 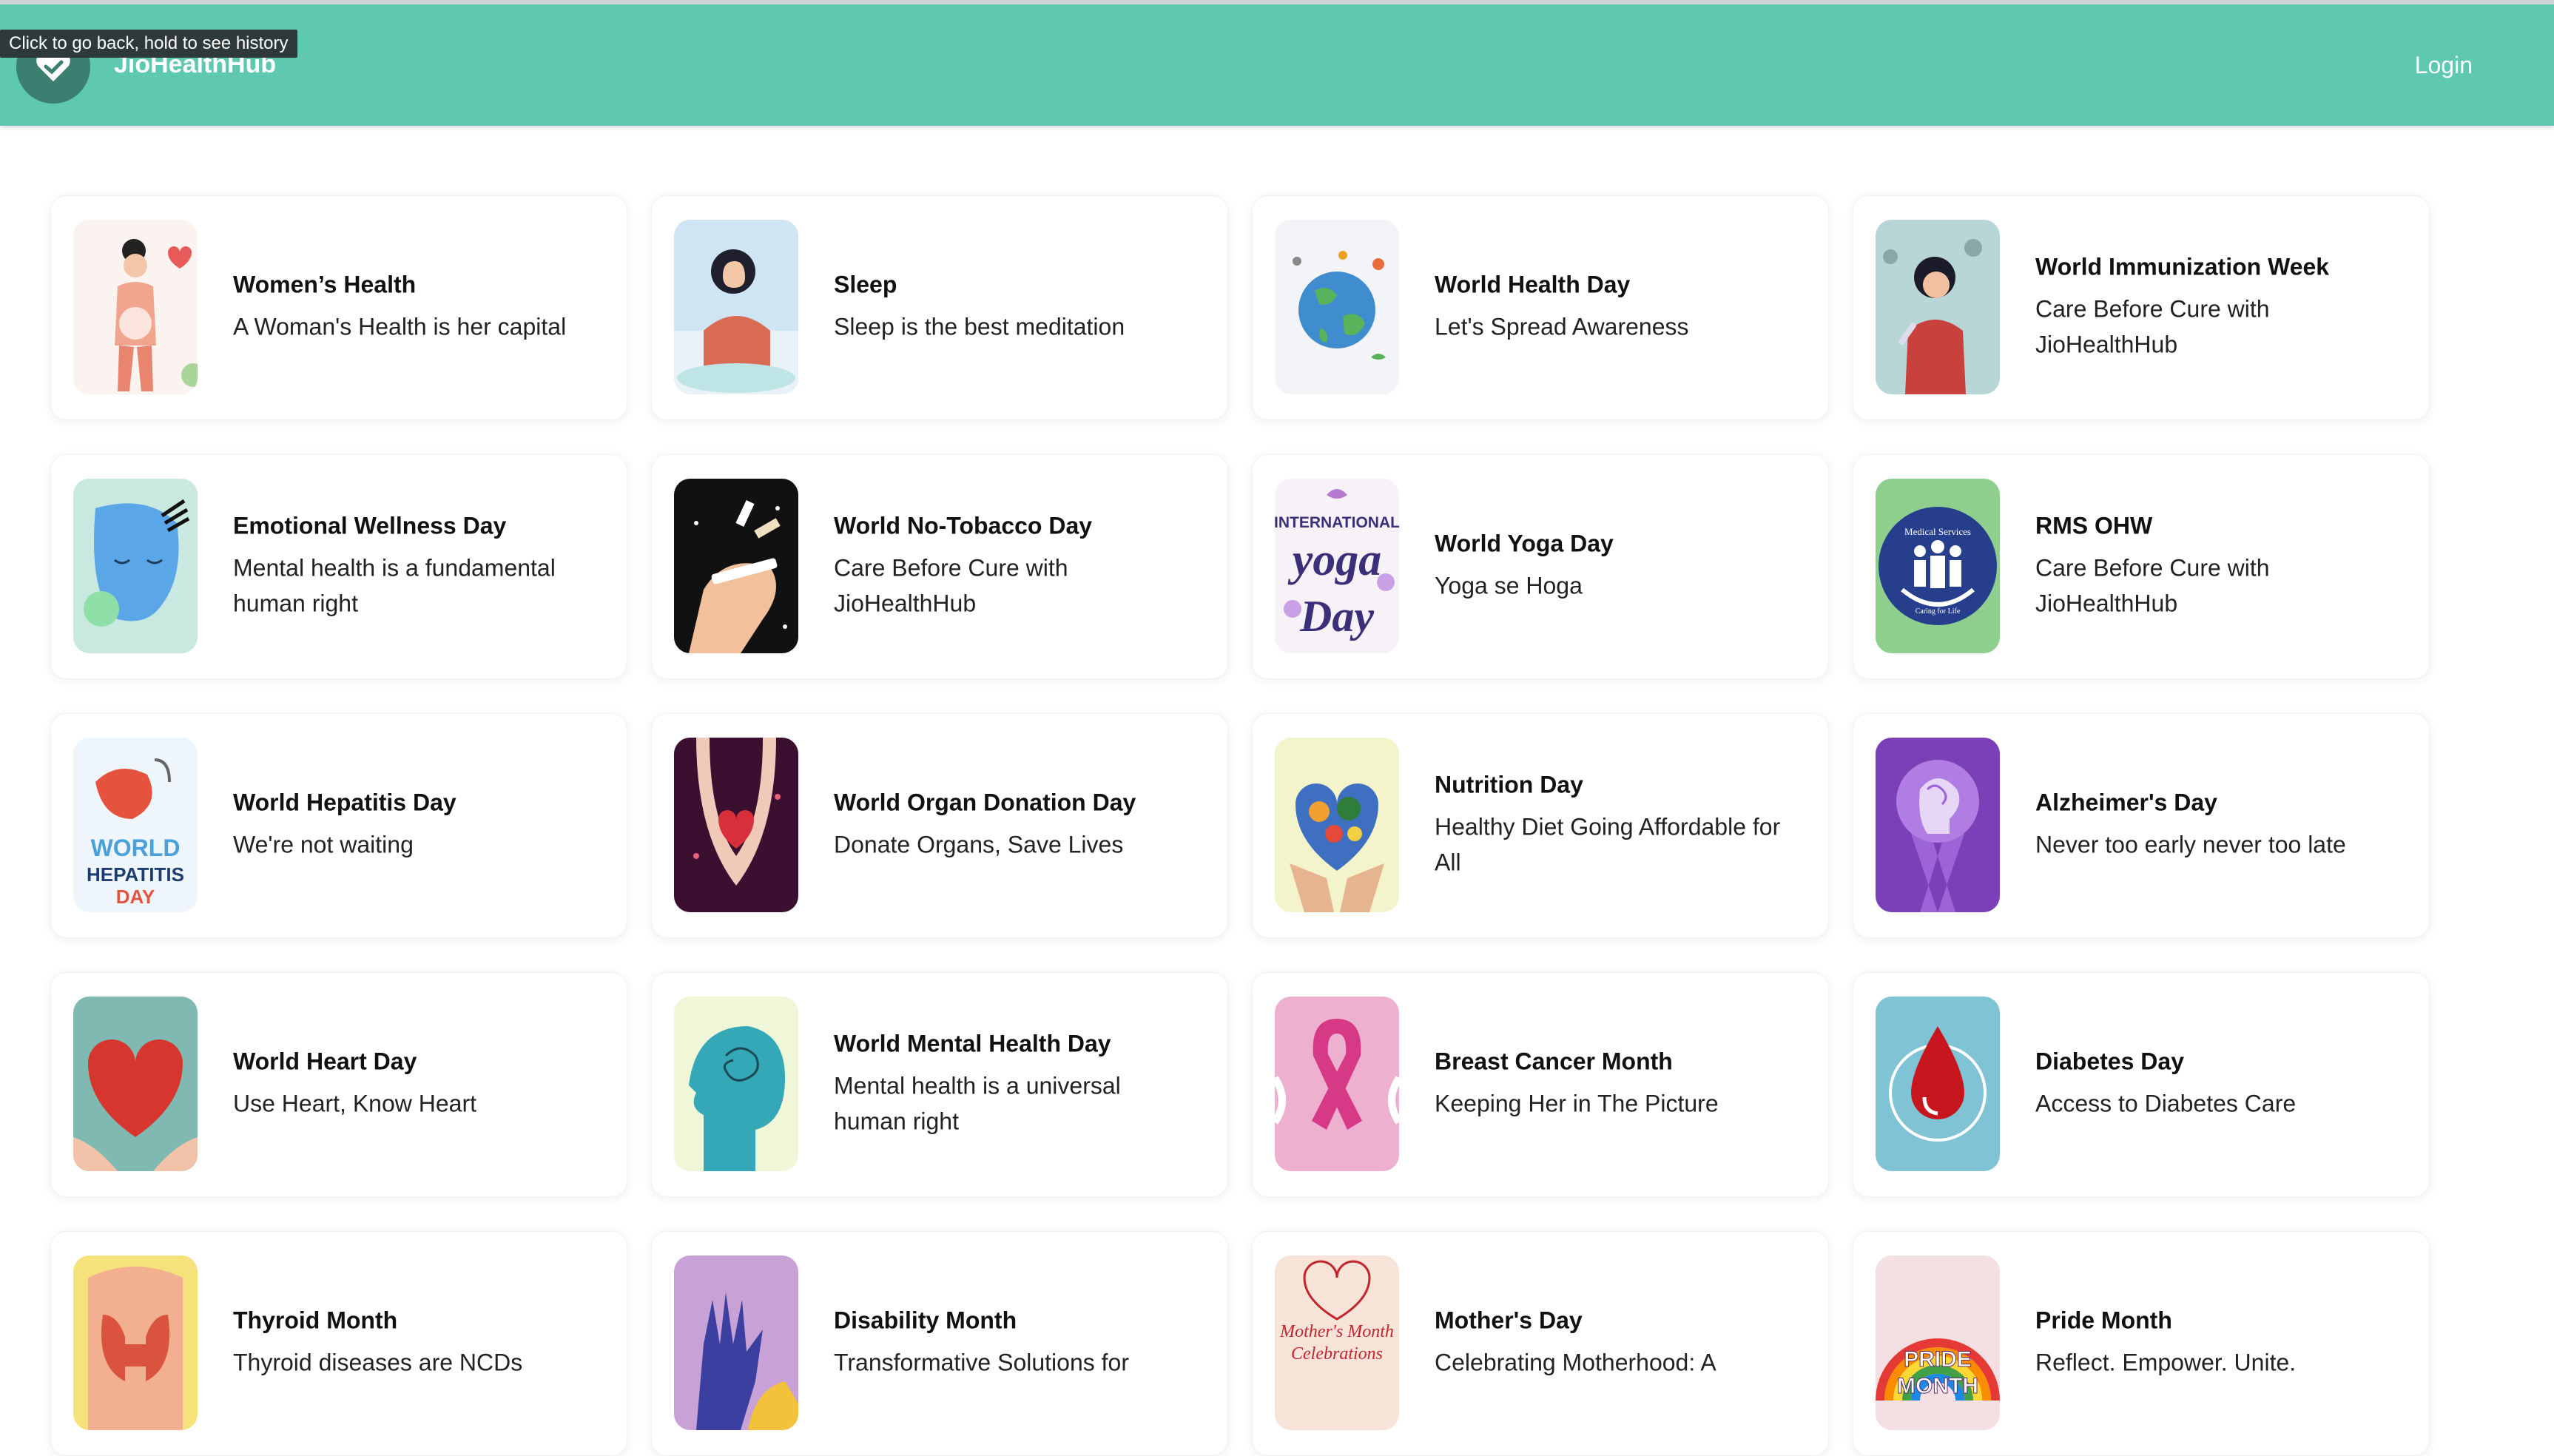 I want to click on mothers-day-image: Mother's Month Celebrations, so click(x=1337, y=1343).